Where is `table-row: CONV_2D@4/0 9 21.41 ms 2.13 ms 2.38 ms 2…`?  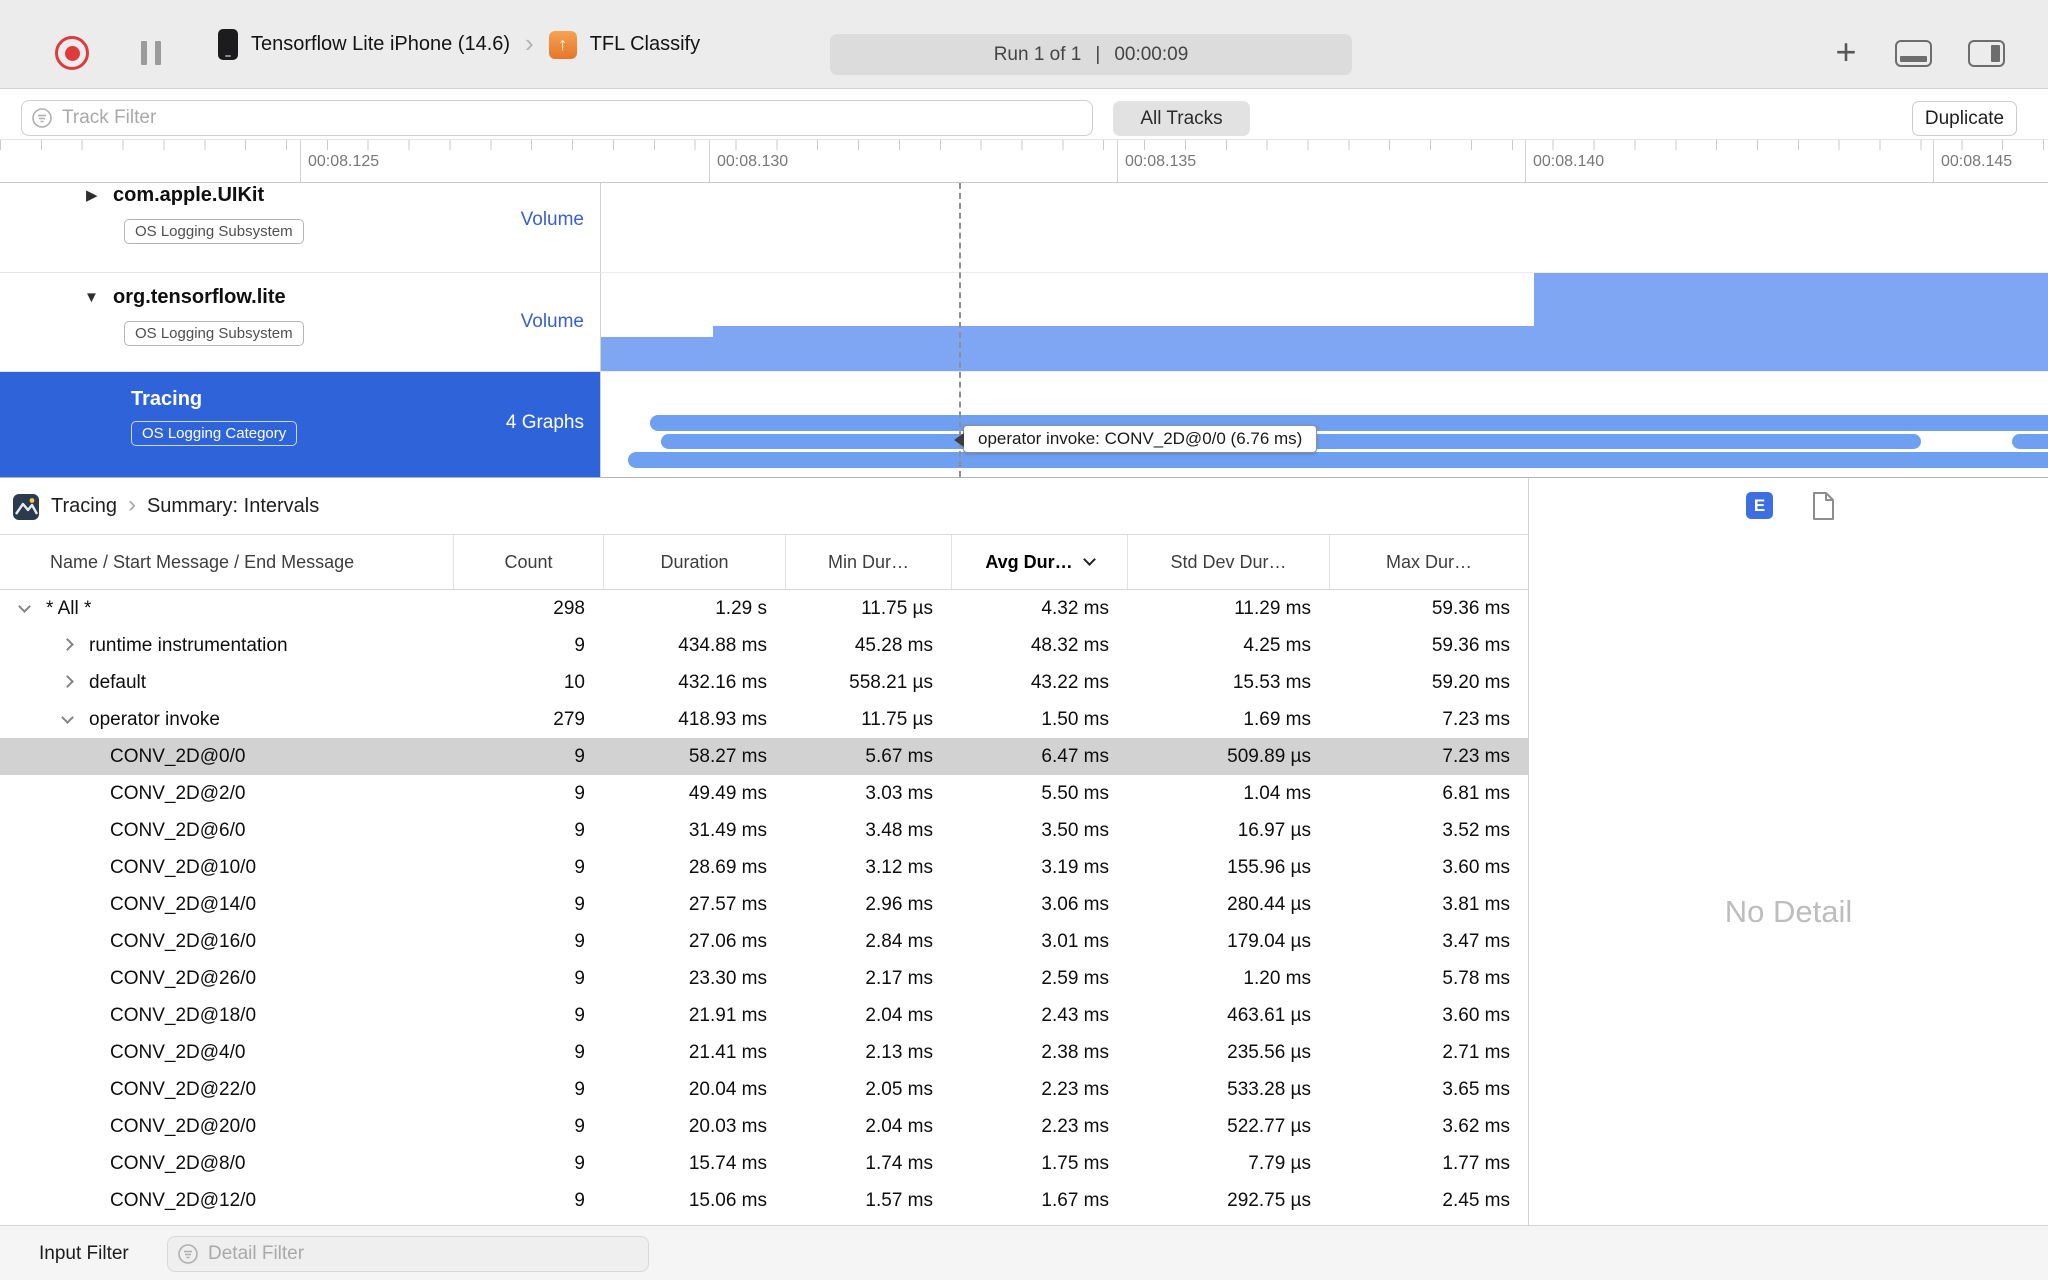
table-row: CONV_2D@4/0 9 21.41 ms 2.13 ms 2.38 ms 2… is located at coordinates (764, 1052).